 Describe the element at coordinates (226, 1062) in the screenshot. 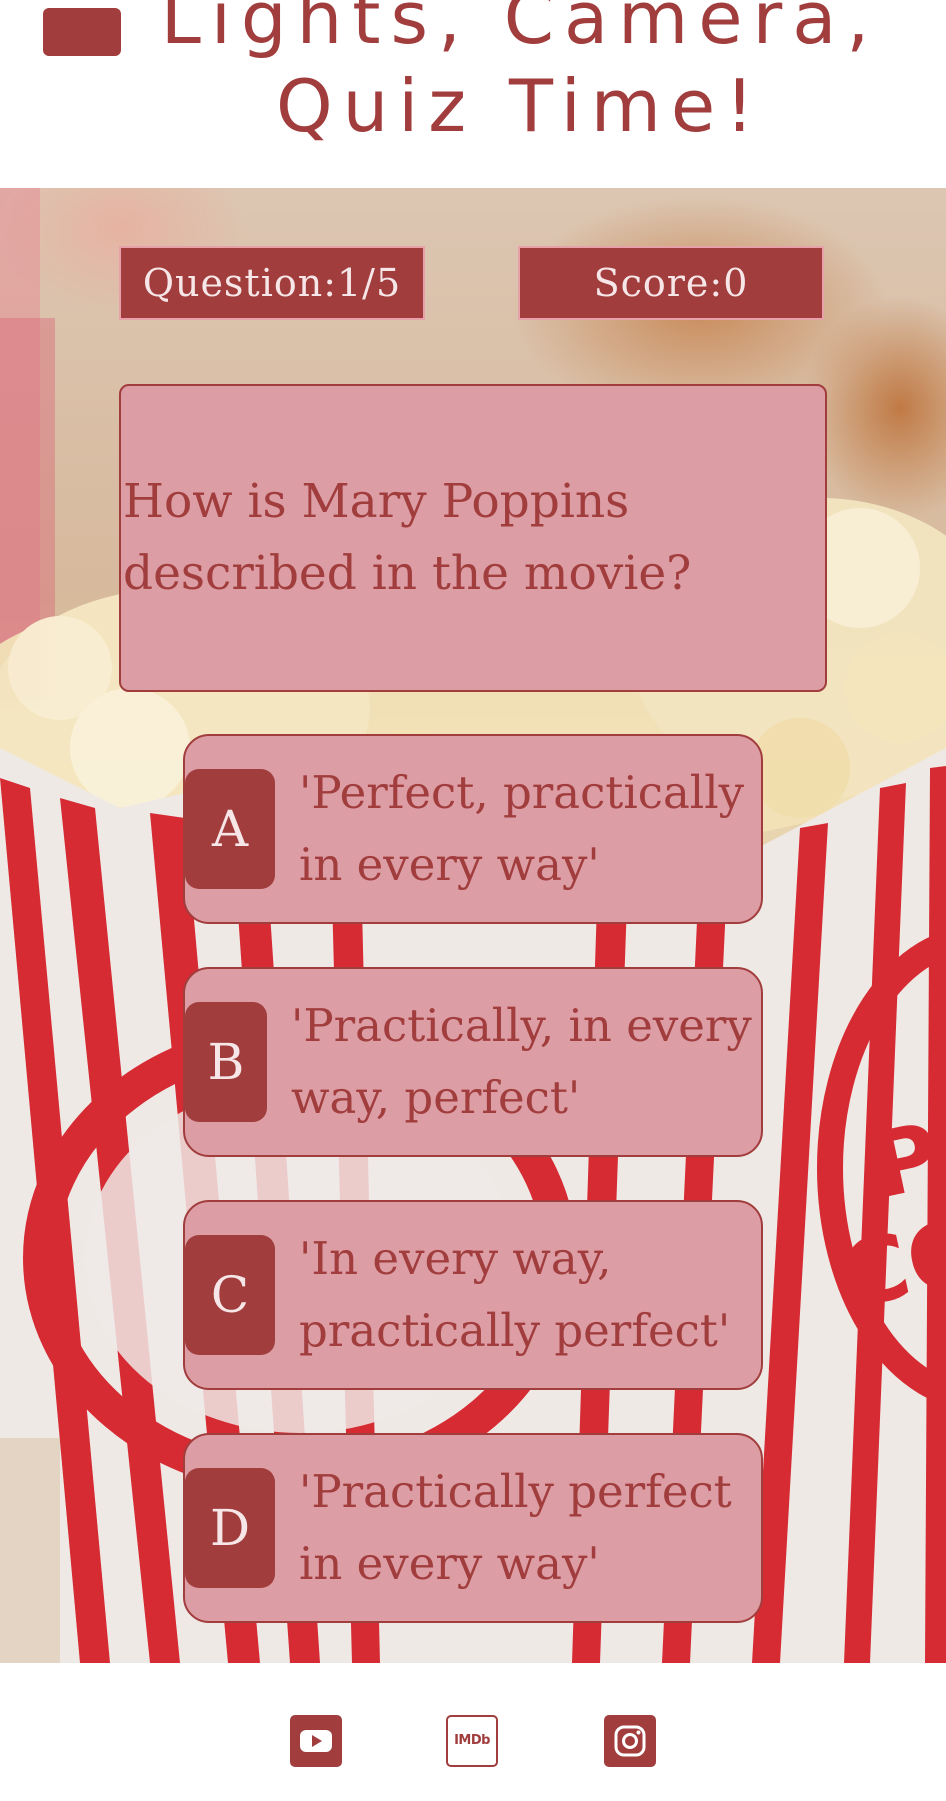

I see `answer-letter-b: B` at that location.